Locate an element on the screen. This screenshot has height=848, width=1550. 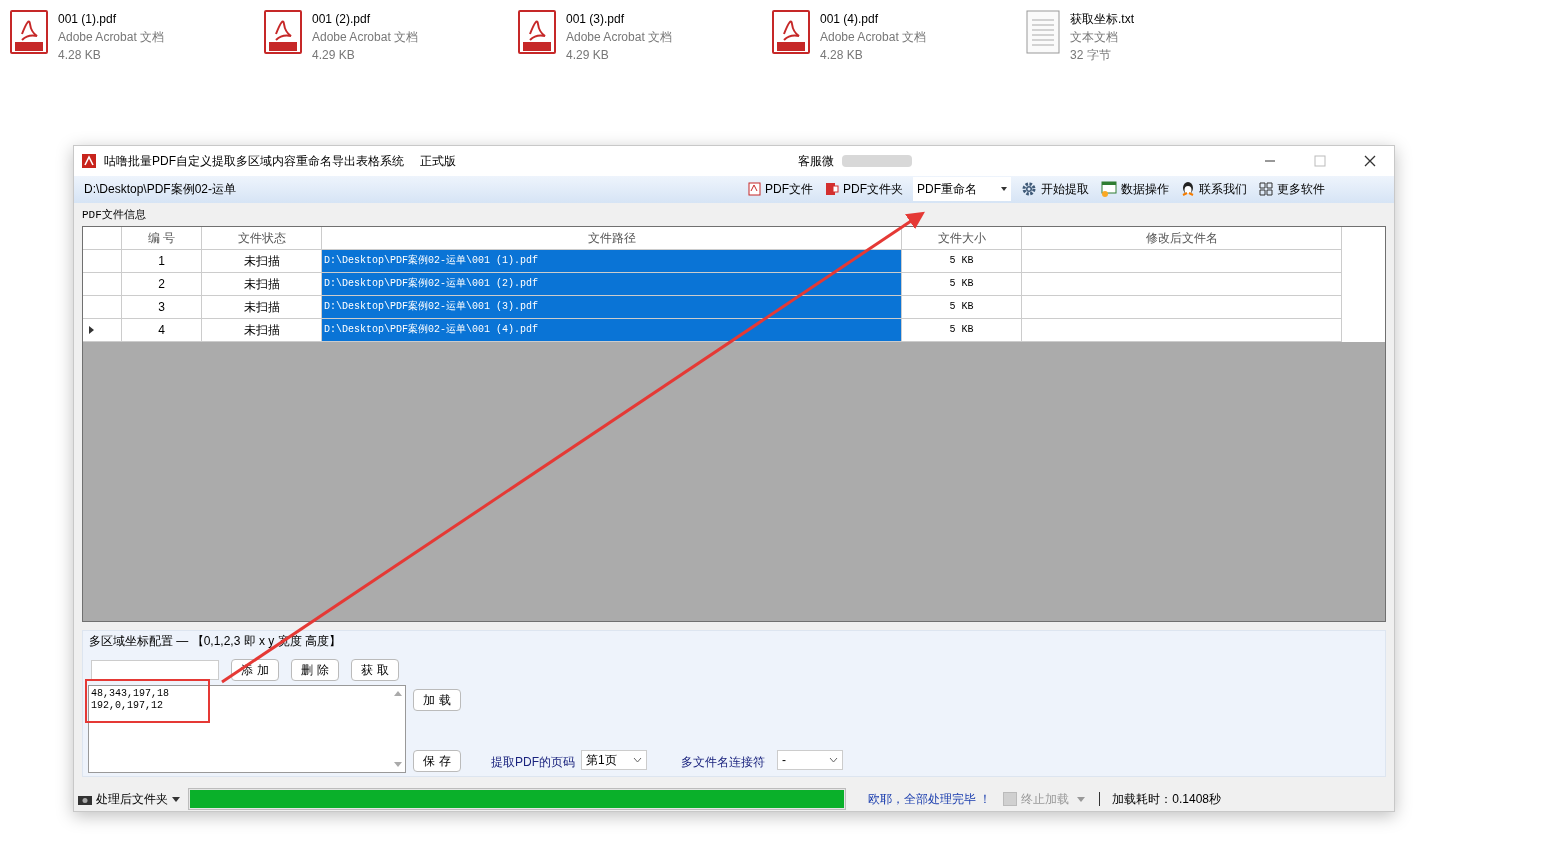
file-name: 001 (4).pdf is located at coordinates (873, 19).